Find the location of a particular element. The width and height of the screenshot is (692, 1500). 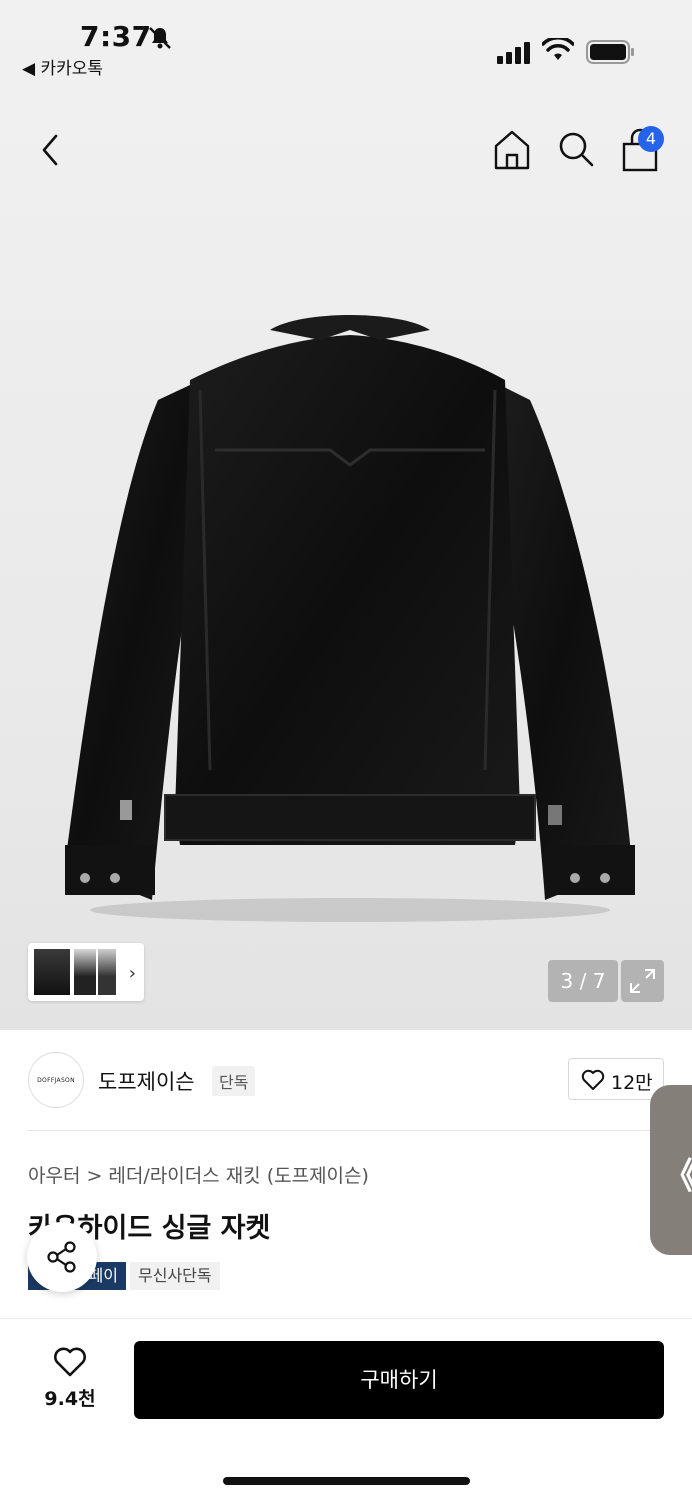

side-panel-tab: 《 is located at coordinates (671, 1170).